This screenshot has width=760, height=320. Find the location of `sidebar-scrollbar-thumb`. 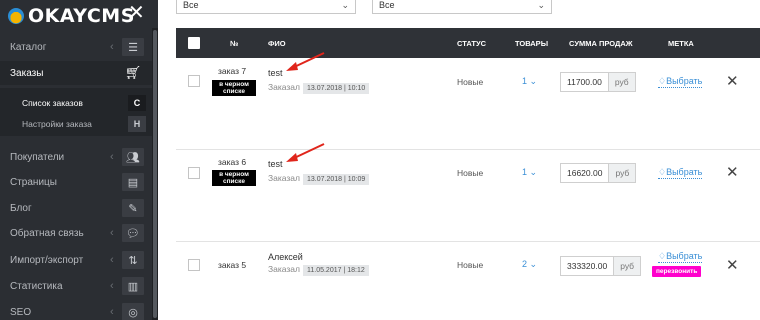

sidebar-scrollbar-thumb is located at coordinates (155, 174).